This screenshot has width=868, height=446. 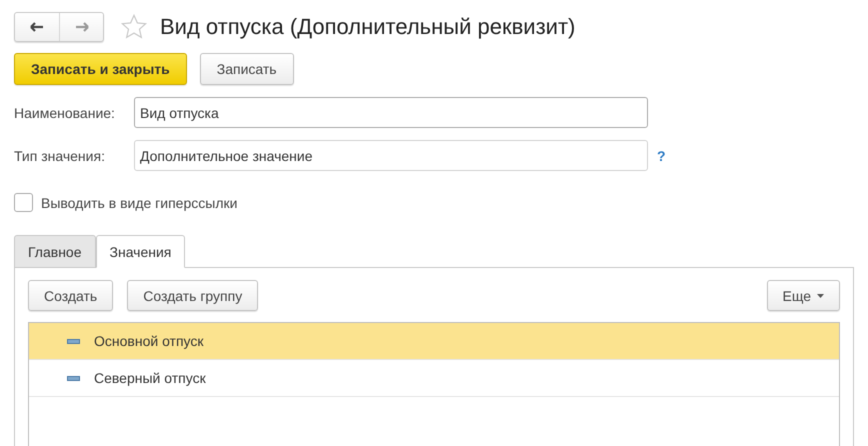 What do you see at coordinates (247, 69) in the screenshot?
I see `save-button: Записать` at bounding box center [247, 69].